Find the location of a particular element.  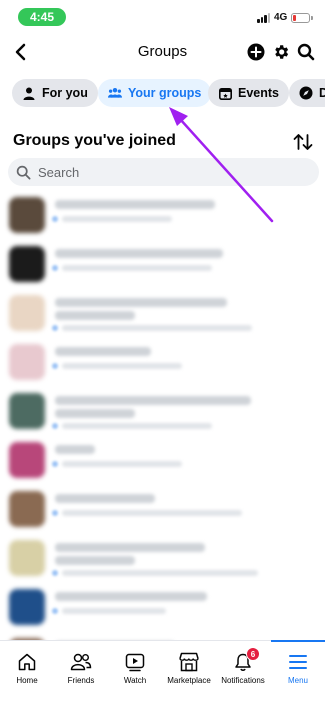

nav-notifications: 6 Notifications is located at coordinates (243, 672).